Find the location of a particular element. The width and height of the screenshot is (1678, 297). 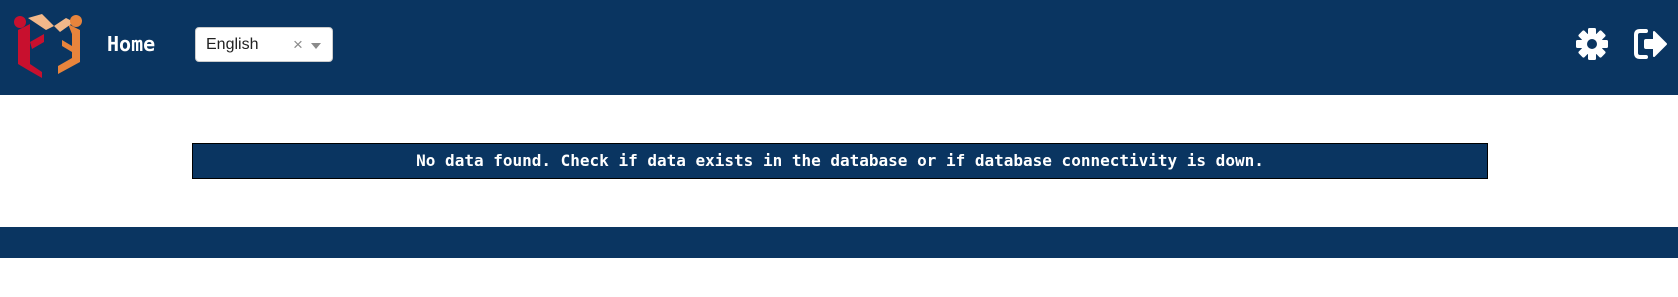

sign-out-icon is located at coordinates (1650, 44).